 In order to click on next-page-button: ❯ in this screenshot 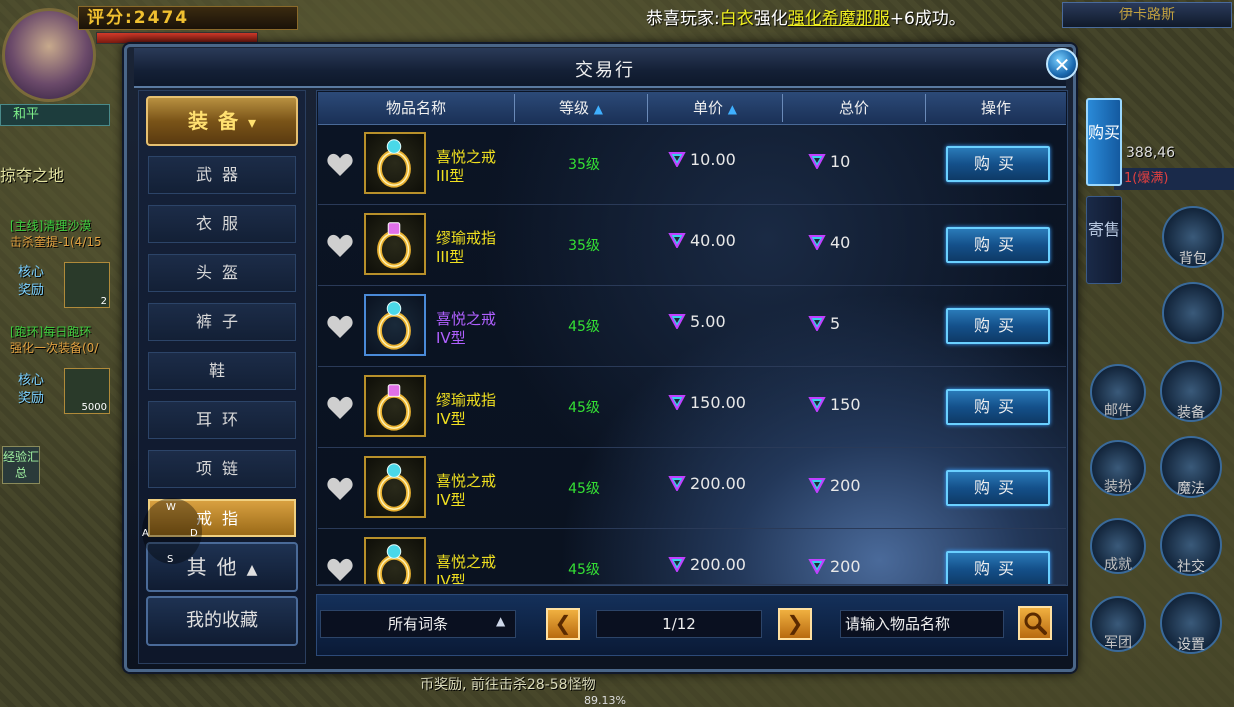, I will do `click(795, 624)`.